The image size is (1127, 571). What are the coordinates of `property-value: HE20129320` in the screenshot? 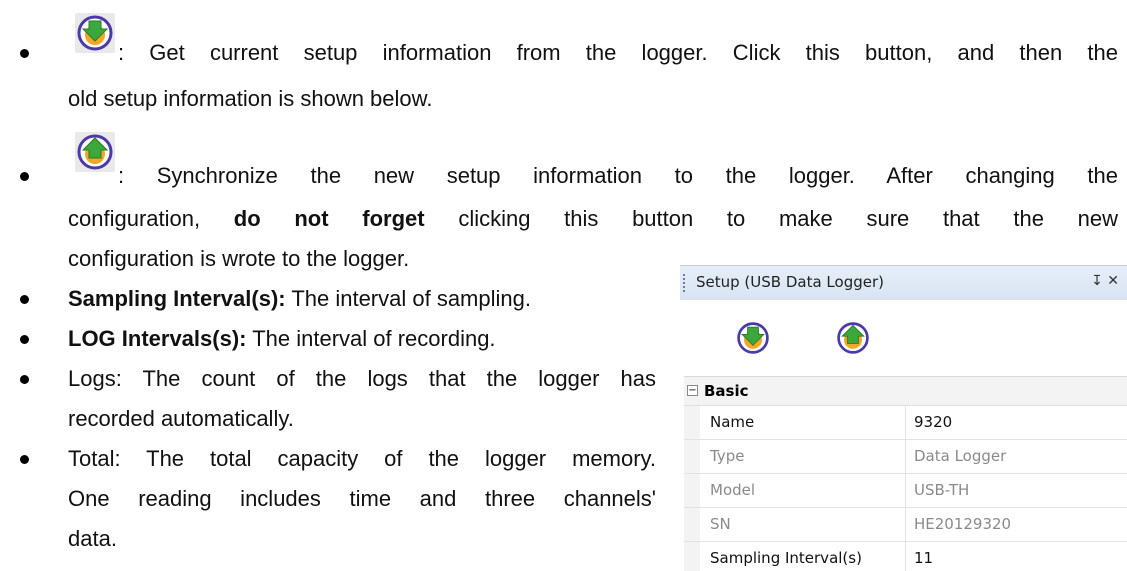 It's located at (1016, 524).